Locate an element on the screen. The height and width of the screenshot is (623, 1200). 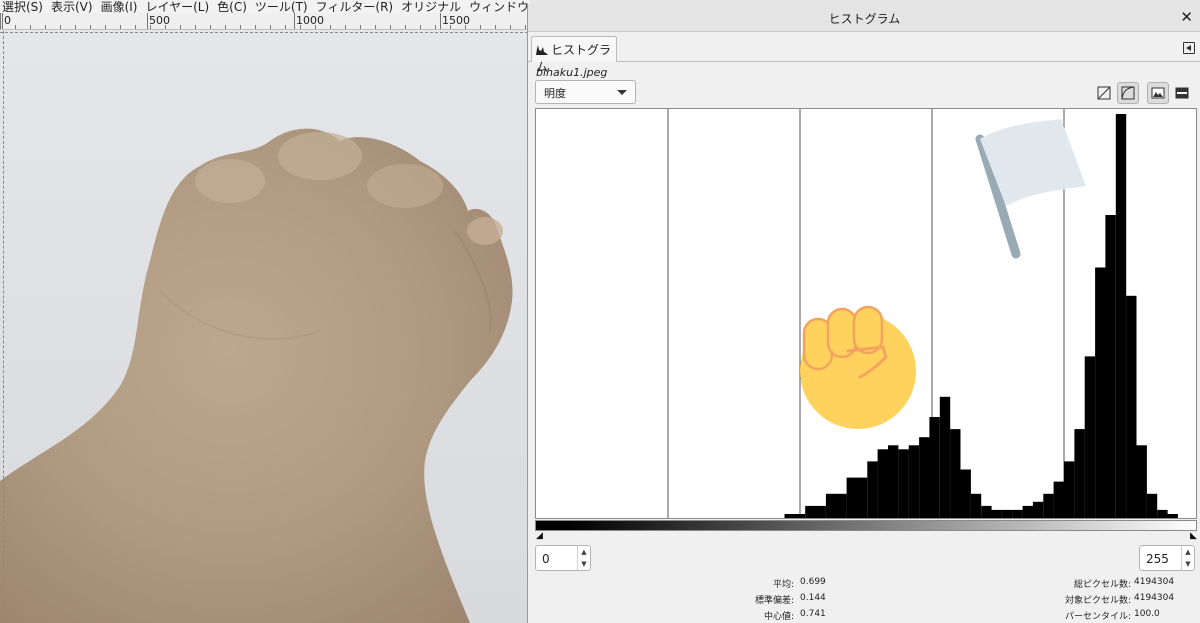
stat-mean-value: 0.699 is located at coordinates (813, 582).